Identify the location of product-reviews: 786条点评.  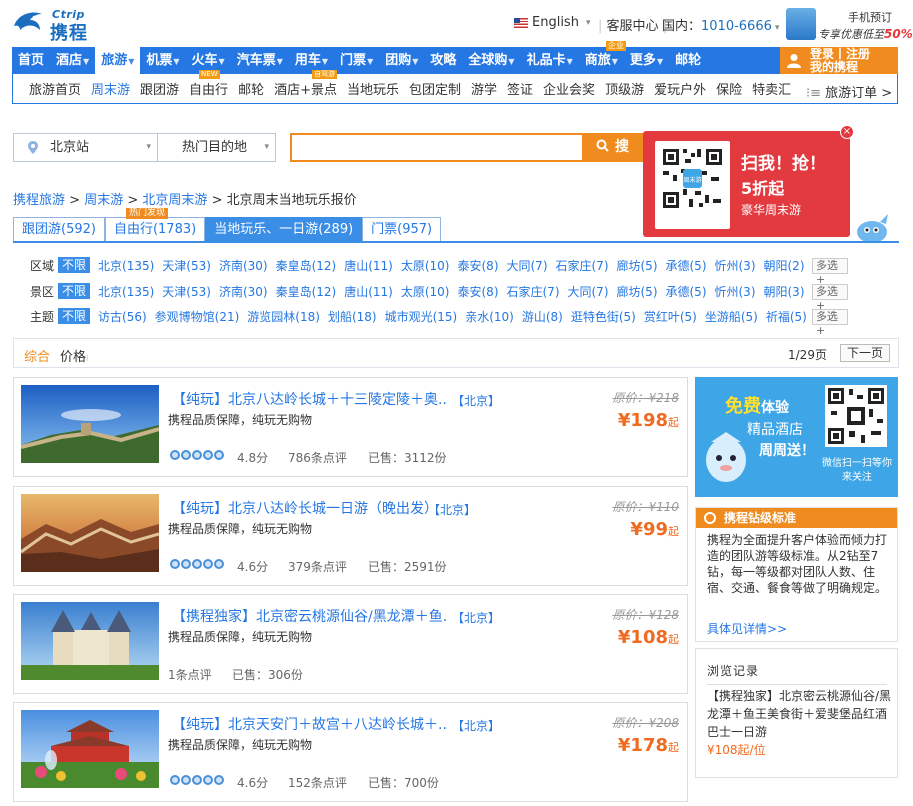
(317, 457).